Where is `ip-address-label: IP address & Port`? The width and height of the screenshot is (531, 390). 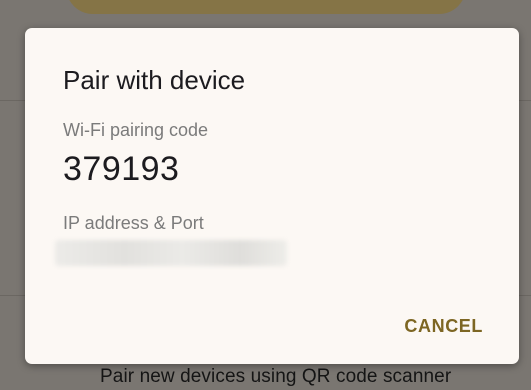
ip-address-label: IP address & Port is located at coordinates (133, 223).